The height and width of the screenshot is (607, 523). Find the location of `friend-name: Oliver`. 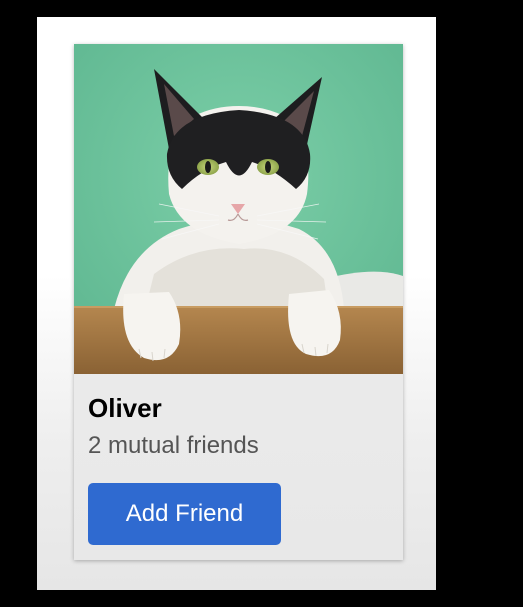

friend-name: Oliver is located at coordinates (125, 408).